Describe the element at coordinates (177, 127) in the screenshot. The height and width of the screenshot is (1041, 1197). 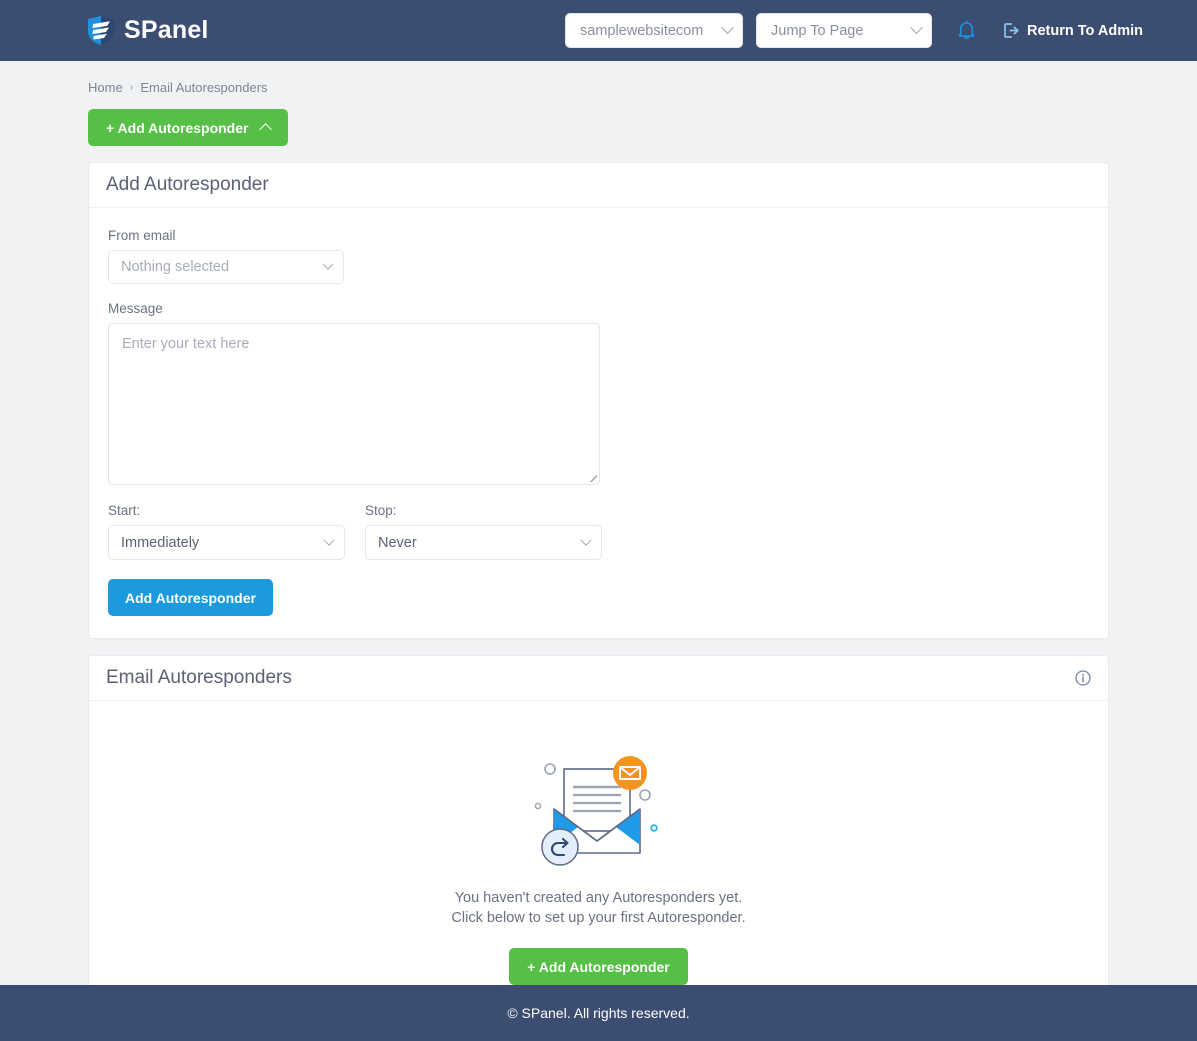
I see `add-autoresponder-toggle-label: + Add Autoresponder` at that location.